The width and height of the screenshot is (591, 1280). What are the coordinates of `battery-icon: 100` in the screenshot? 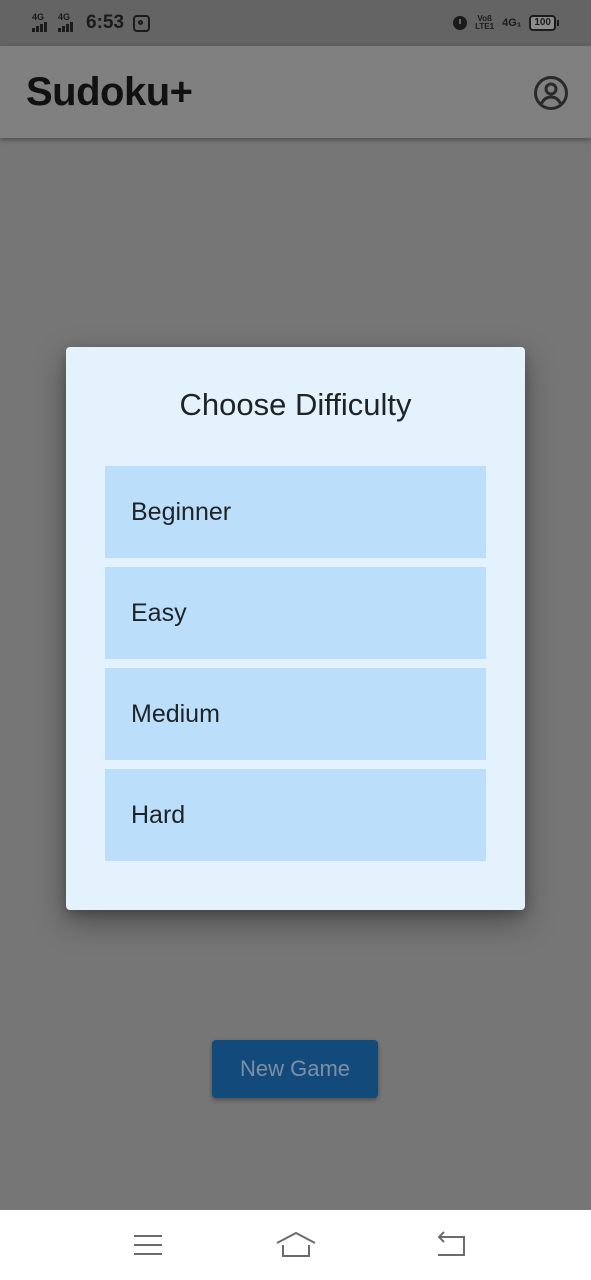 It's located at (544, 23).